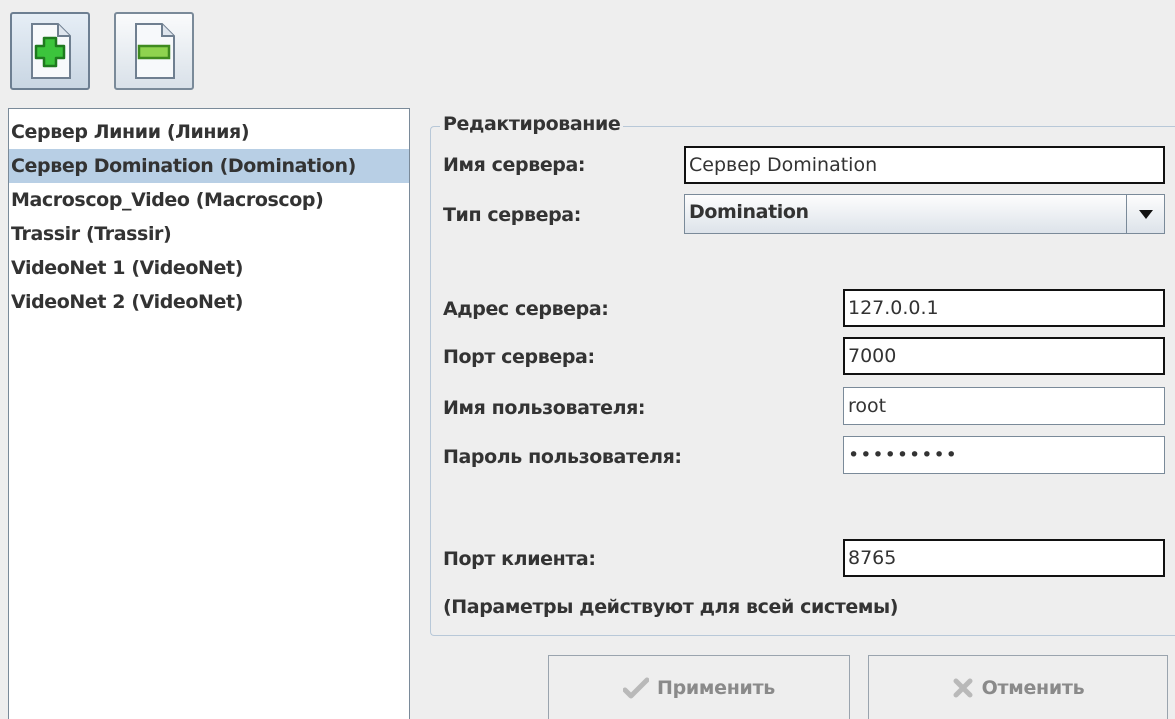  I want to click on server-type-label: Тип сервера:, so click(512, 215).